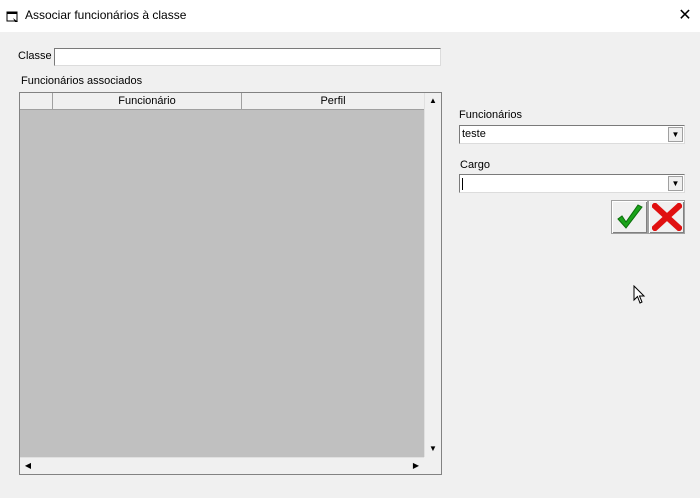  What do you see at coordinates (350, 16) in the screenshot?
I see `title-bar: Associar funcionários à classe ✕` at bounding box center [350, 16].